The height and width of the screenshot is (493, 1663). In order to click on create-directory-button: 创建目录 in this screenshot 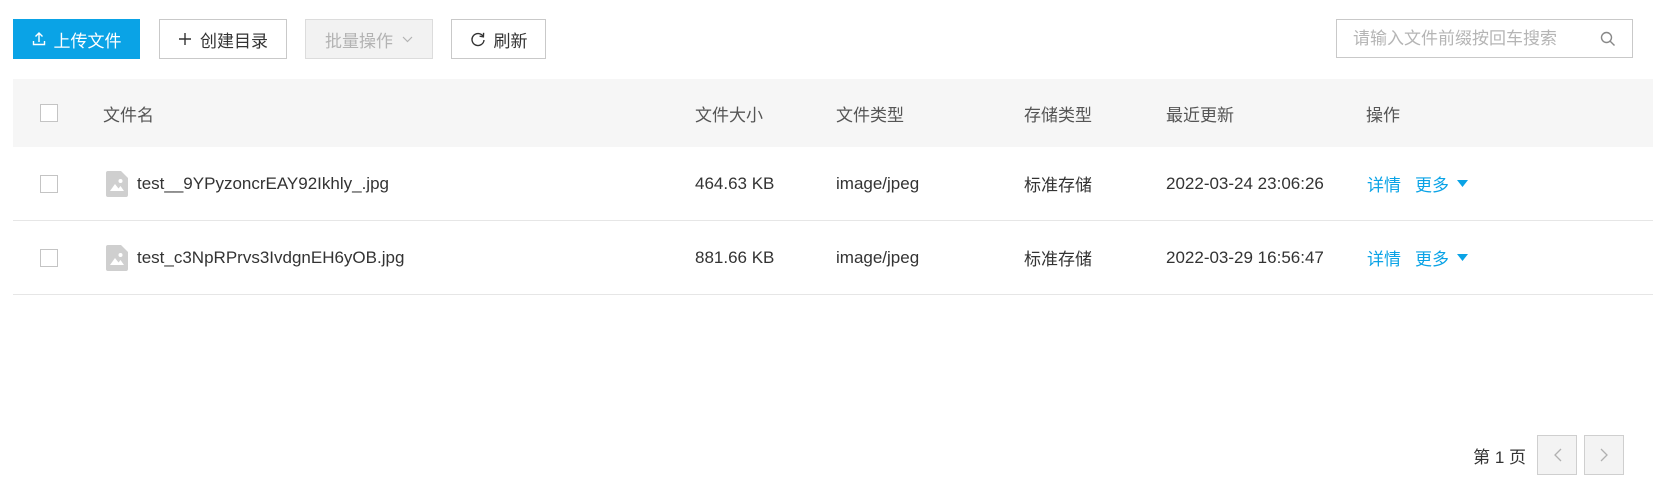, I will do `click(223, 39)`.